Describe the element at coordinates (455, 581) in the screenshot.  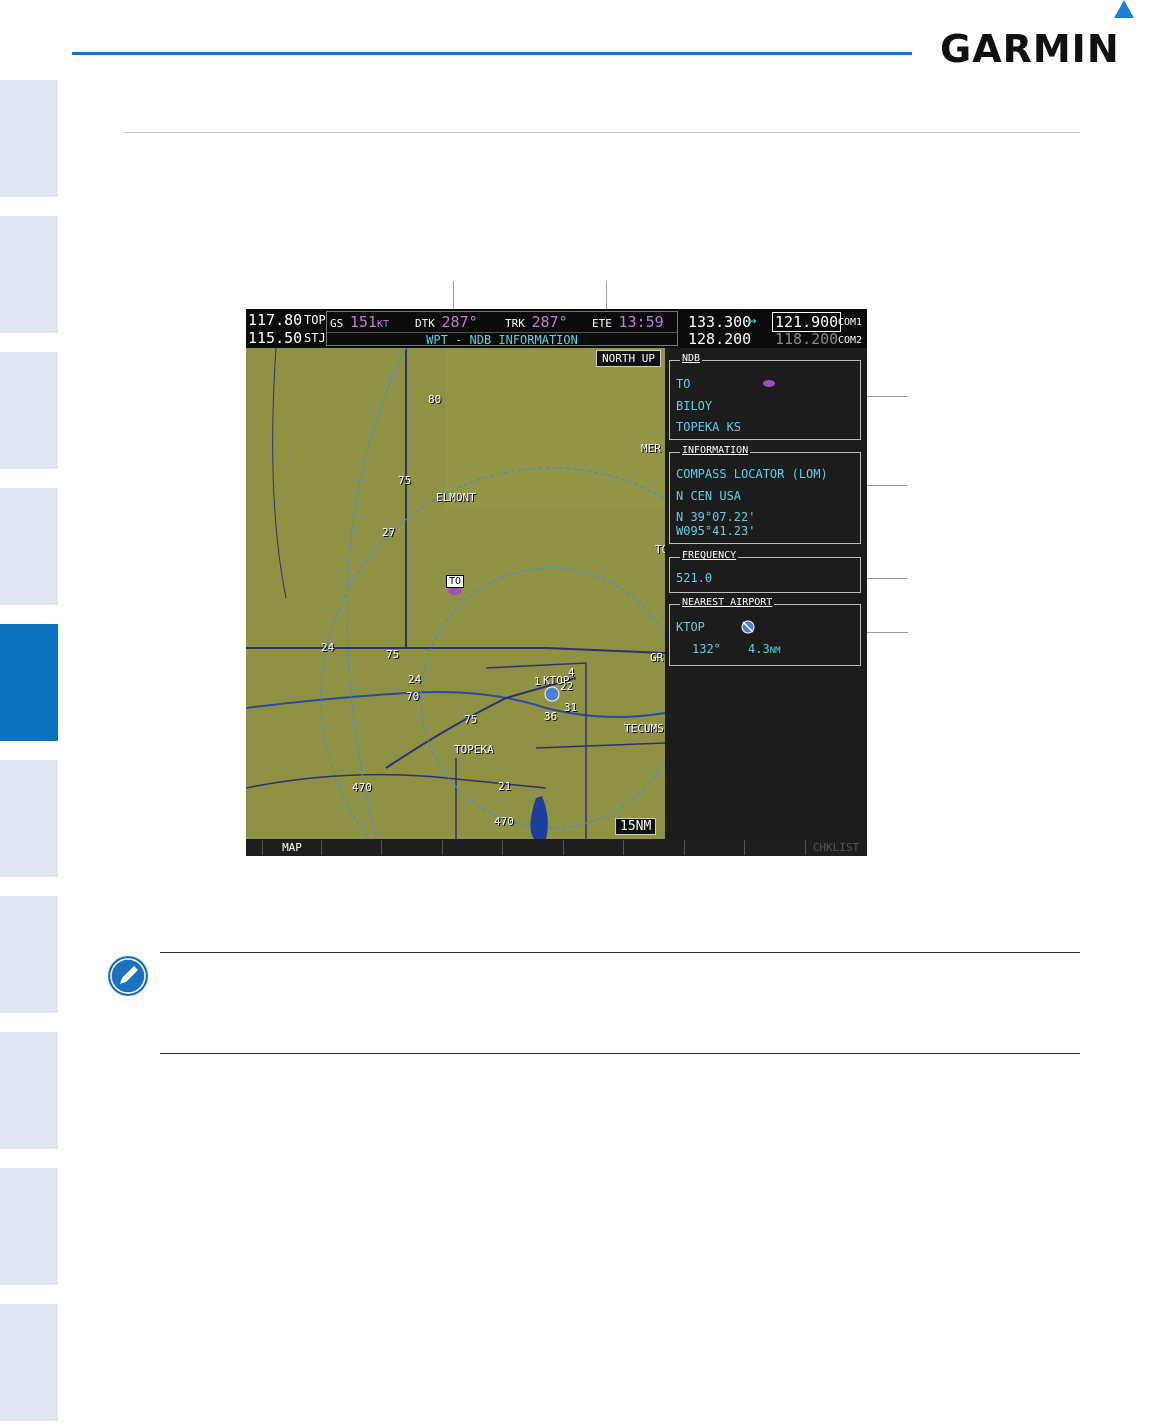
I see `ndb-map-label: TO` at that location.